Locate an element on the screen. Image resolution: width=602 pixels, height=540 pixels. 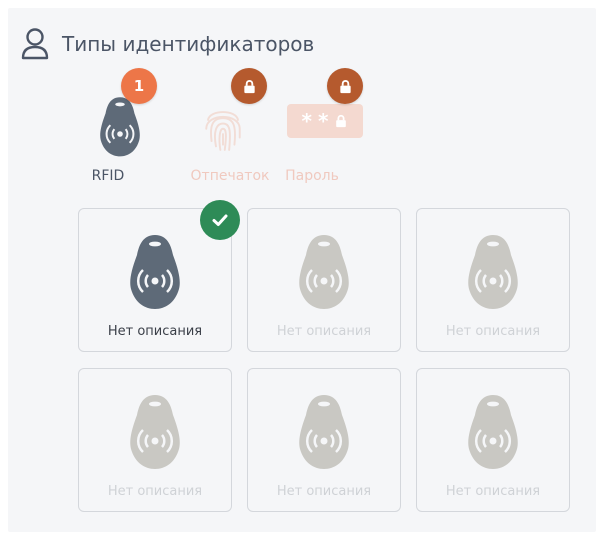
type-fingerprint: Отпечаток is located at coordinates (231, 96).